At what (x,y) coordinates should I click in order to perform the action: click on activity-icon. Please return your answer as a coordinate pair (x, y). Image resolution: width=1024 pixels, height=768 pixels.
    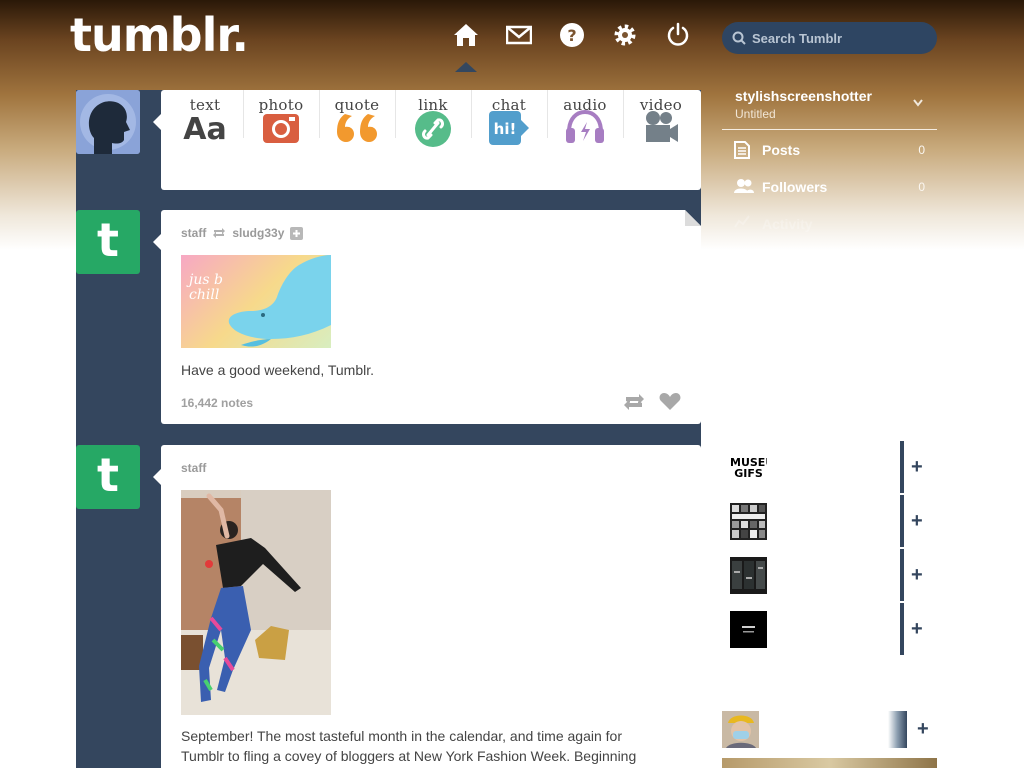
    Looking at the image, I should click on (742, 221).